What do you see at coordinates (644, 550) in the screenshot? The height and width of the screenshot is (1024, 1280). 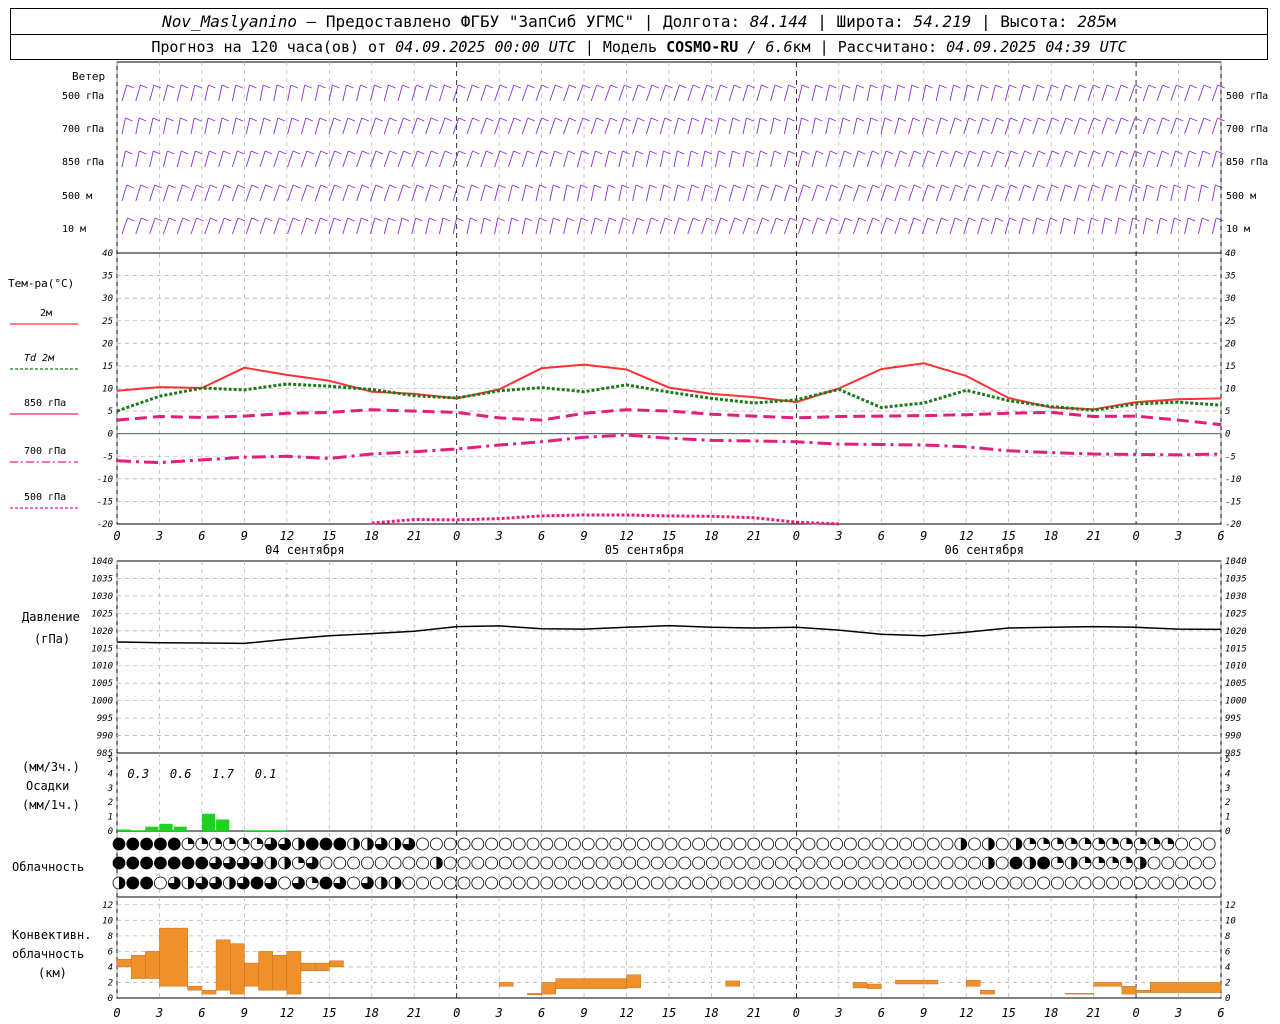 I see `day-label: 05 сентября` at bounding box center [644, 550].